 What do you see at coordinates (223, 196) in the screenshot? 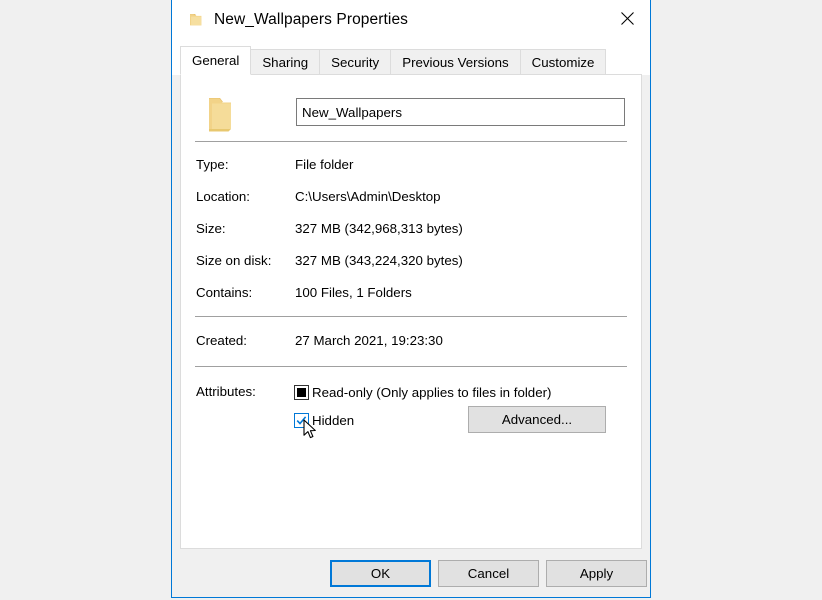
I see `property-label: Location:` at bounding box center [223, 196].